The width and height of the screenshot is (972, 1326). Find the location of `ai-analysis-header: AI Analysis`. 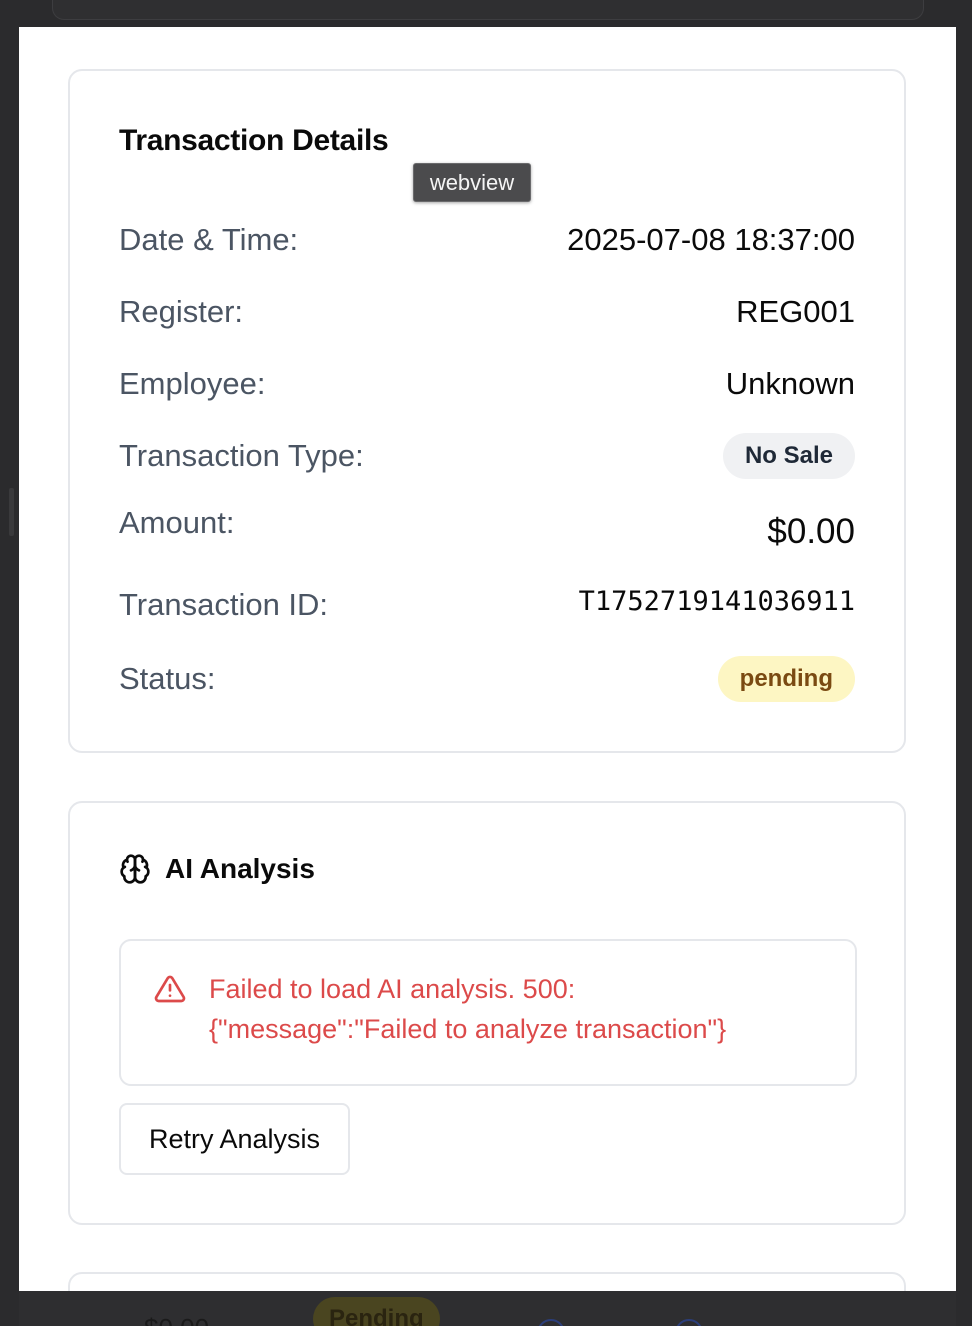

ai-analysis-header: AI Analysis is located at coordinates (217, 869).